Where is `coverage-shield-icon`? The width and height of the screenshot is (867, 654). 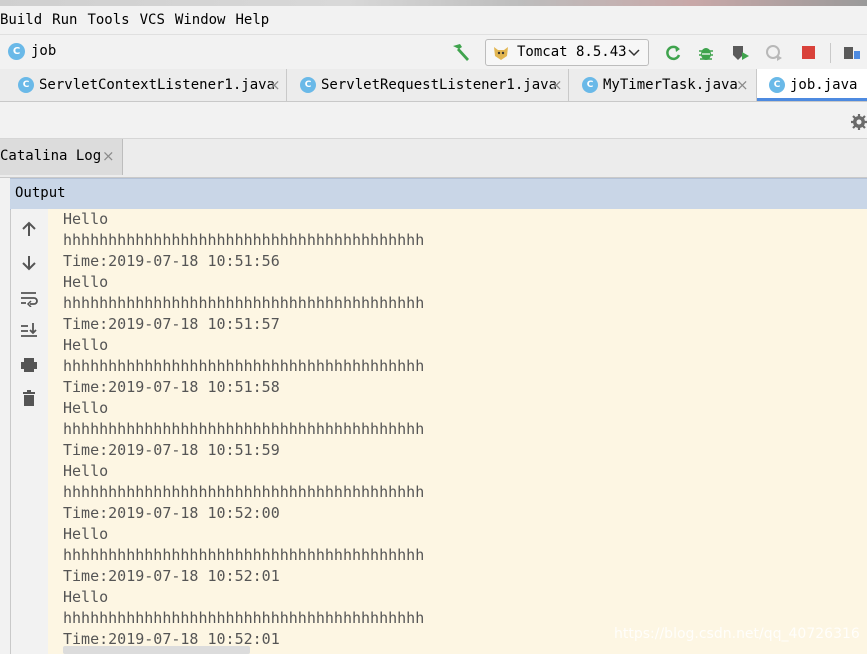
coverage-shield-icon is located at coordinates (740, 53).